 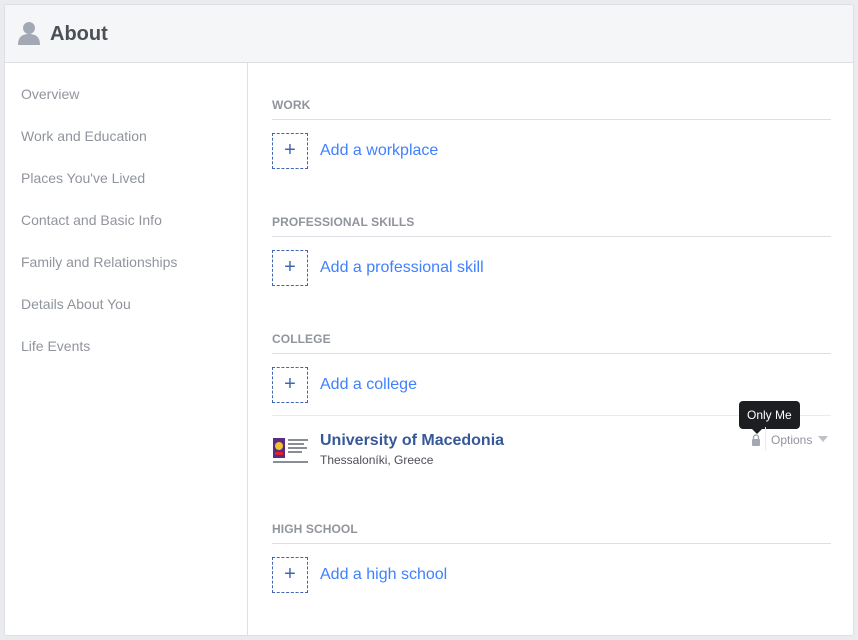 I want to click on section-heading-skills: PROFESSIONAL SKILLS, so click(x=551, y=226).